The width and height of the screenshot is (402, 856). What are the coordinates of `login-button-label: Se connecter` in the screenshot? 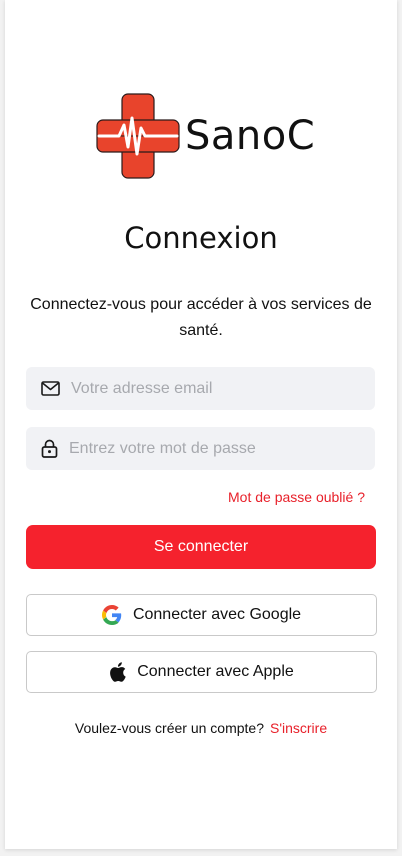 It's located at (201, 546).